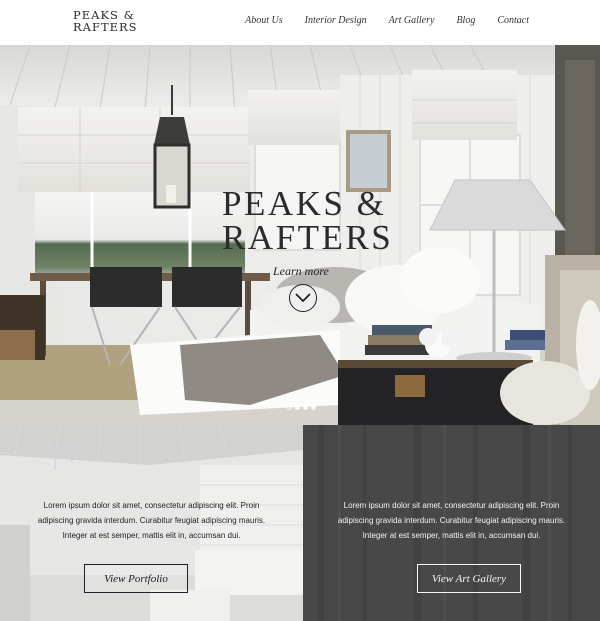  I want to click on chevron-down-icon, so click(303, 298).